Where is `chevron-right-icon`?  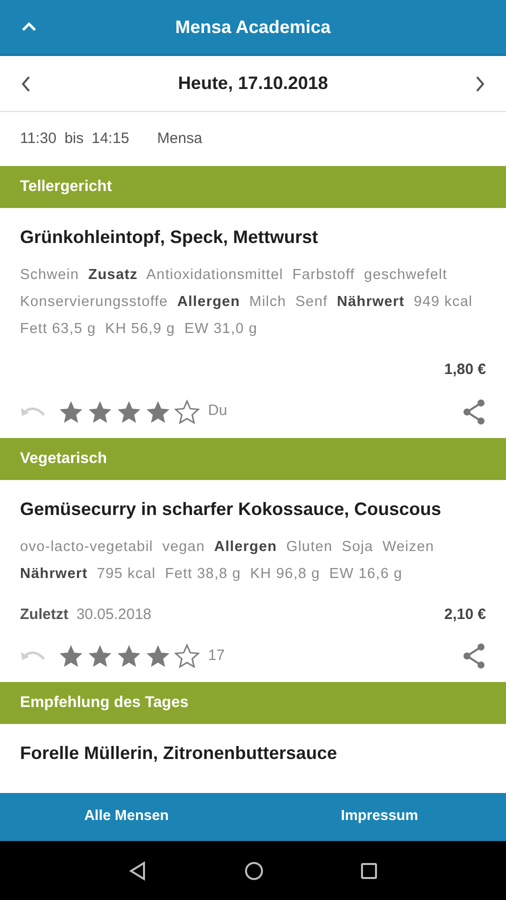 chevron-right-icon is located at coordinates (480, 83).